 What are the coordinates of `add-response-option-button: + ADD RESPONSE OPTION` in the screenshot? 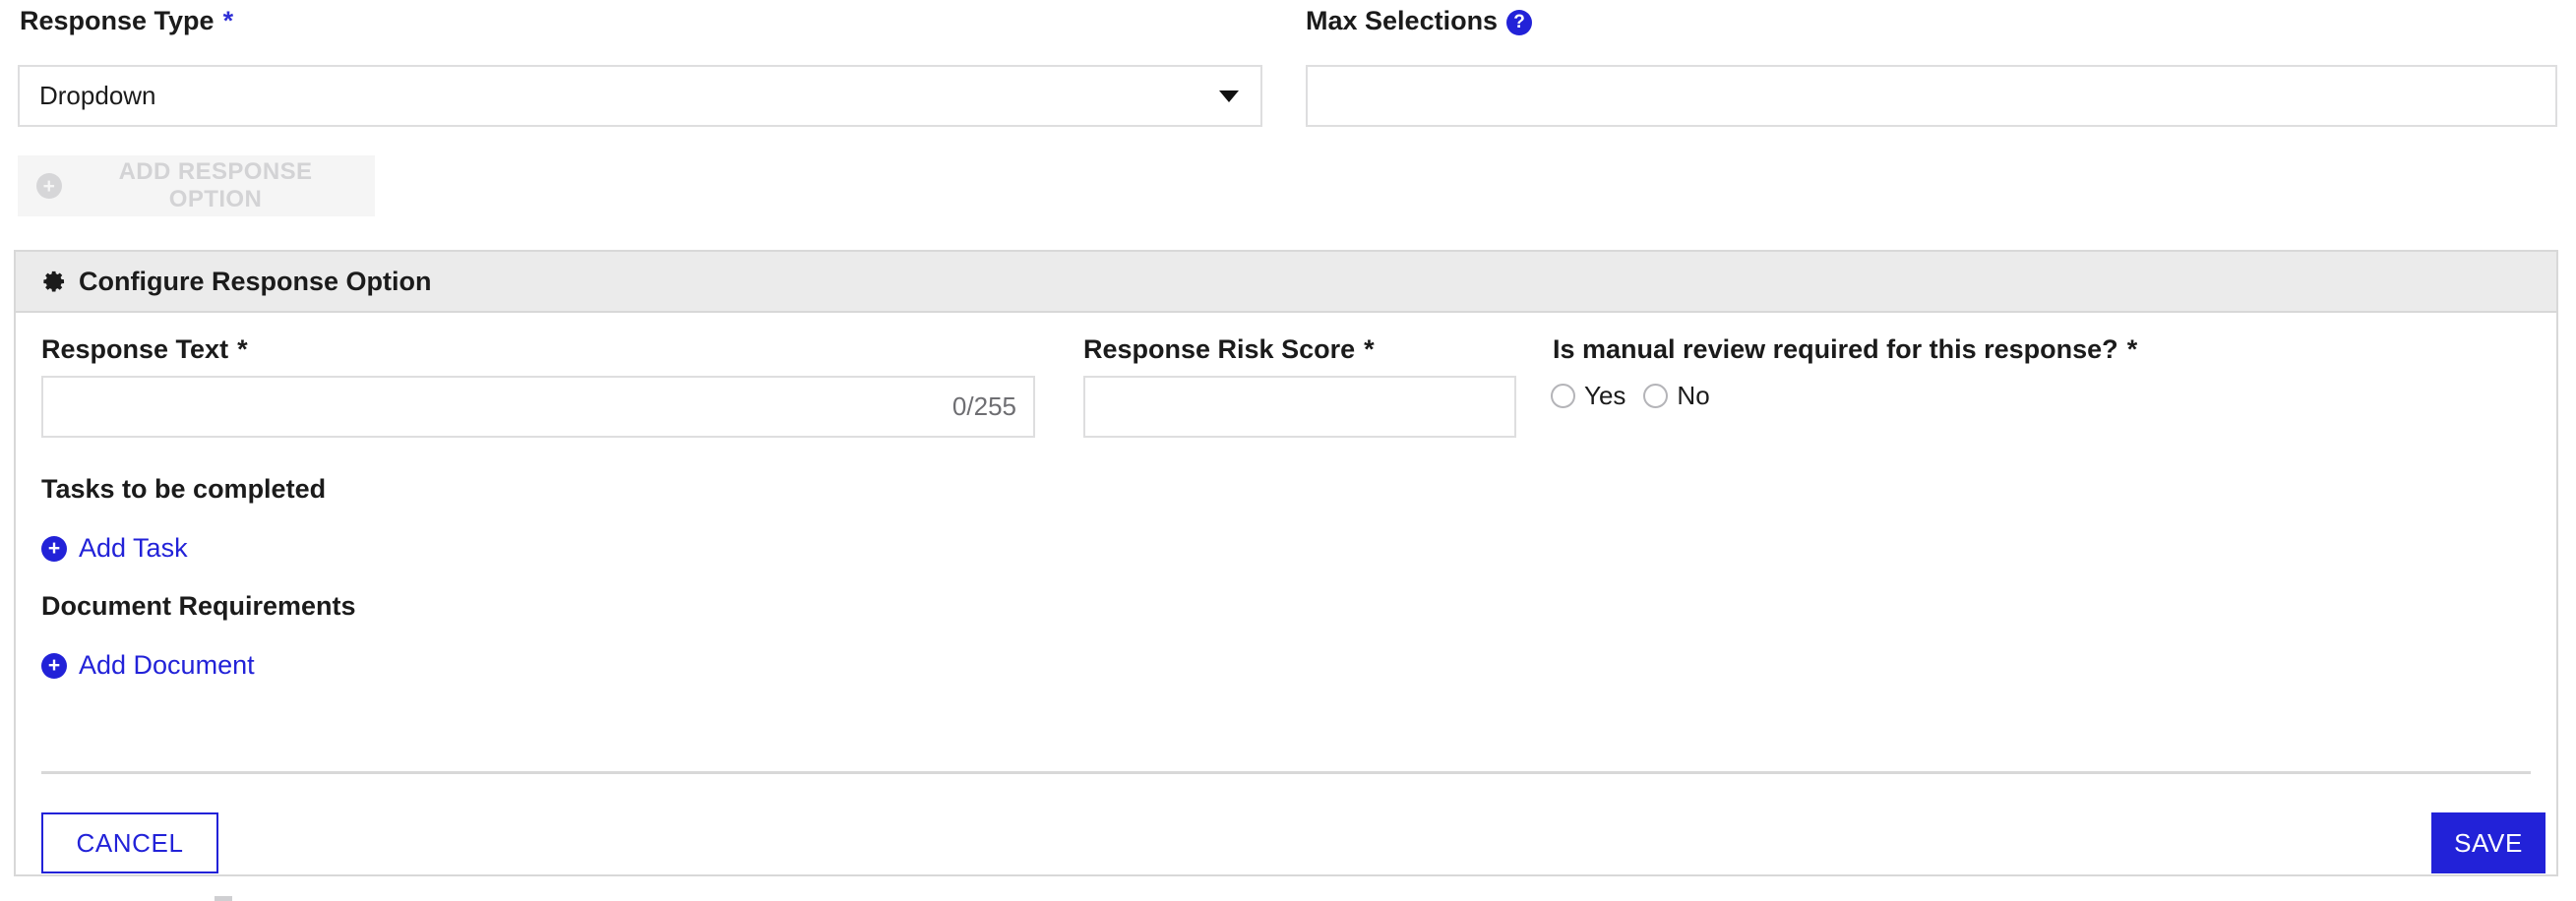 It's located at (197, 185).